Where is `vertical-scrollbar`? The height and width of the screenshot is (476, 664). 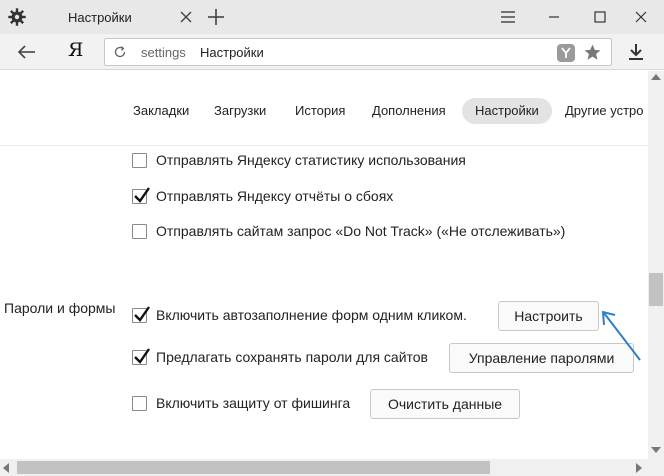
vertical-scrollbar is located at coordinates (656, 265).